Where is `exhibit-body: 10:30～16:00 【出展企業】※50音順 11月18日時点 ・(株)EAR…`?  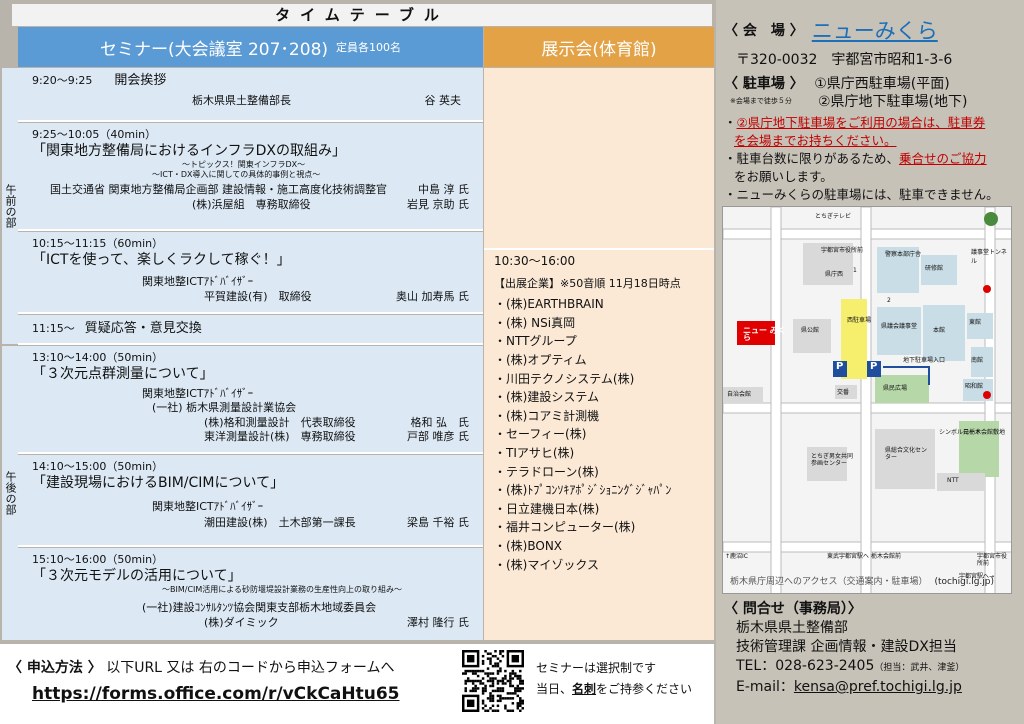 exhibit-body: 10:30～16:00 【出展企業】※50音順 11月18日時点 ・(株)EAR… is located at coordinates (603, 413).